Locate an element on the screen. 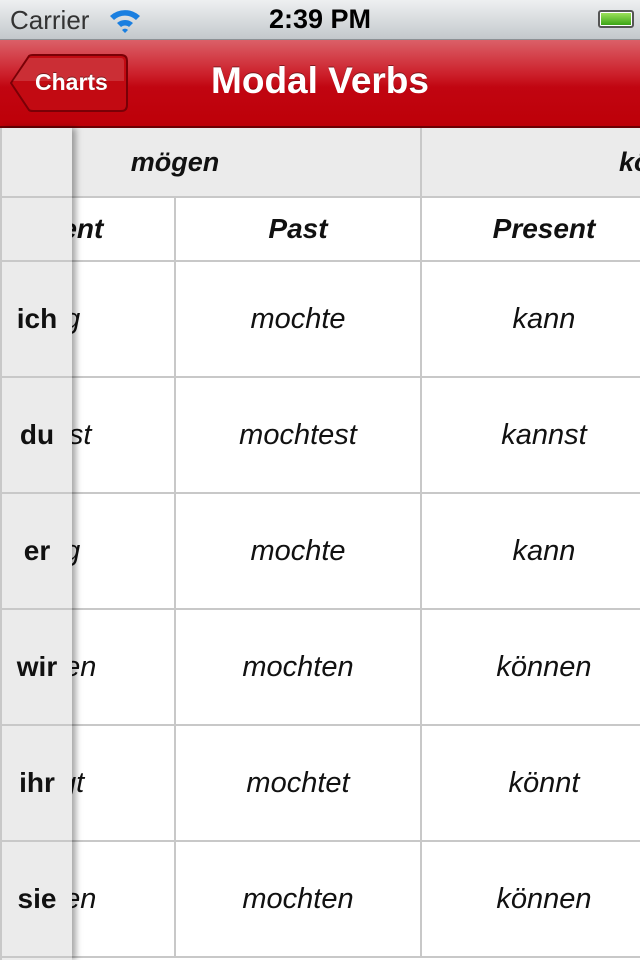 This screenshot has width=640, height=960. table-cell: könnt is located at coordinates (531, 783).